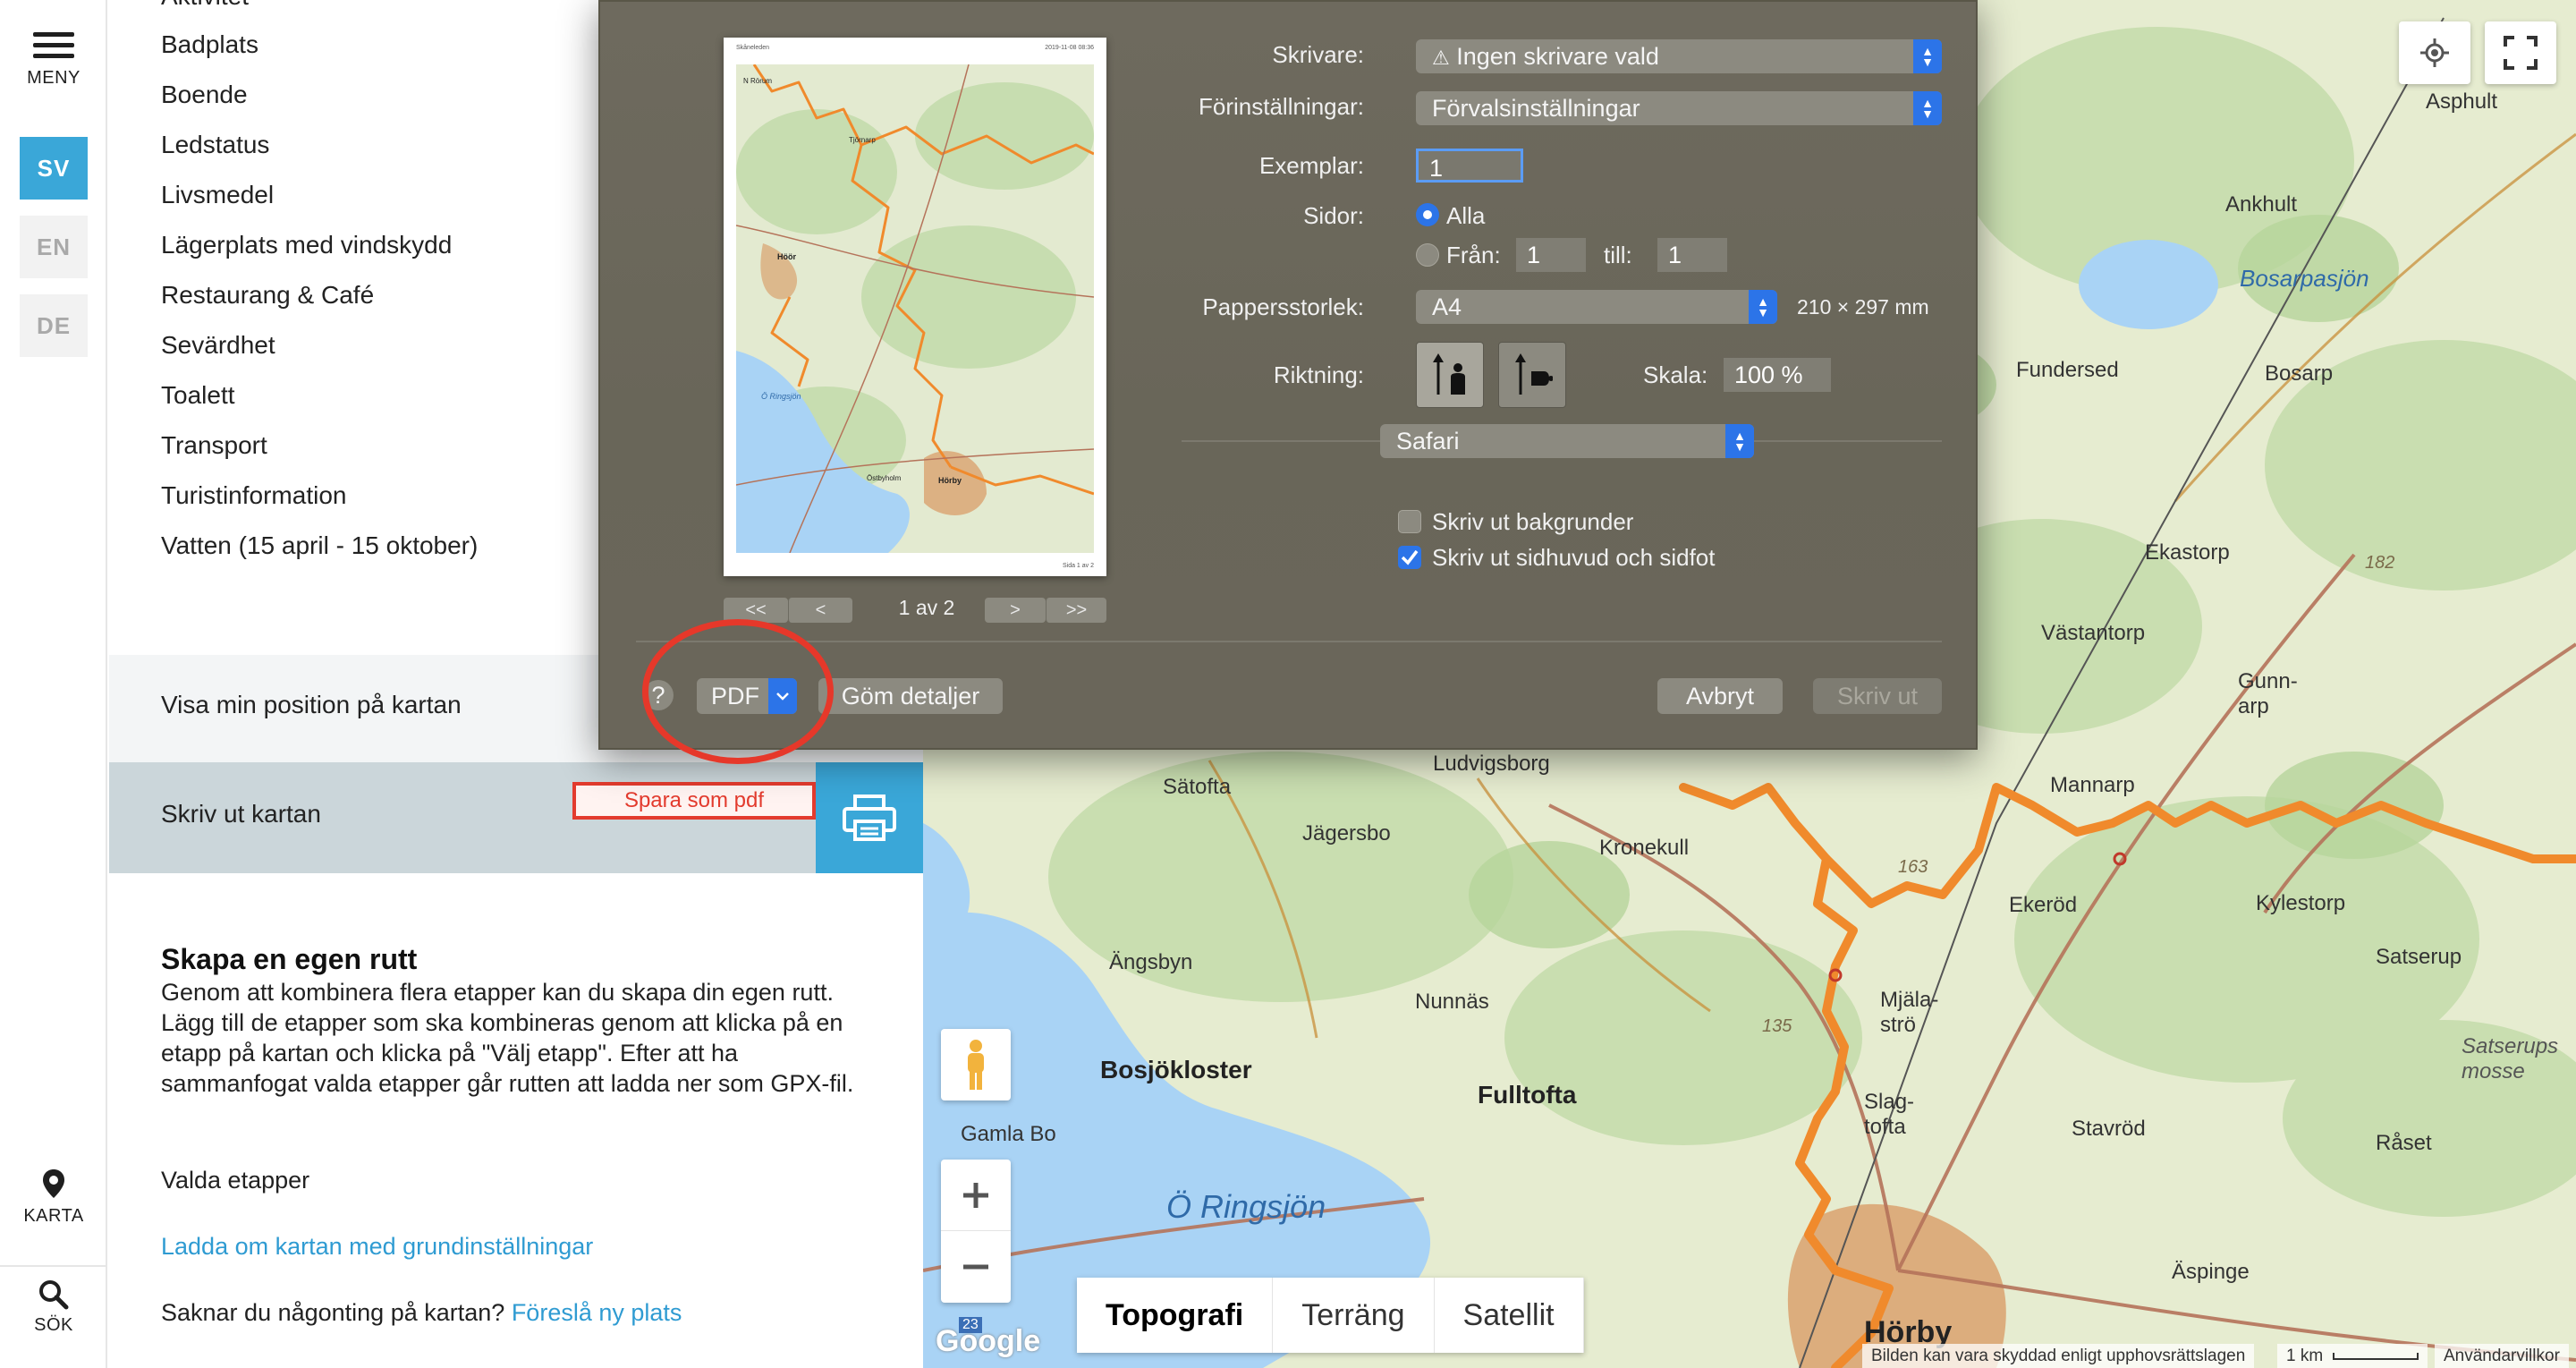 The height and width of the screenshot is (1368, 2576). Describe the element at coordinates (976, 1195) in the screenshot. I see `zoom-in-button` at that location.